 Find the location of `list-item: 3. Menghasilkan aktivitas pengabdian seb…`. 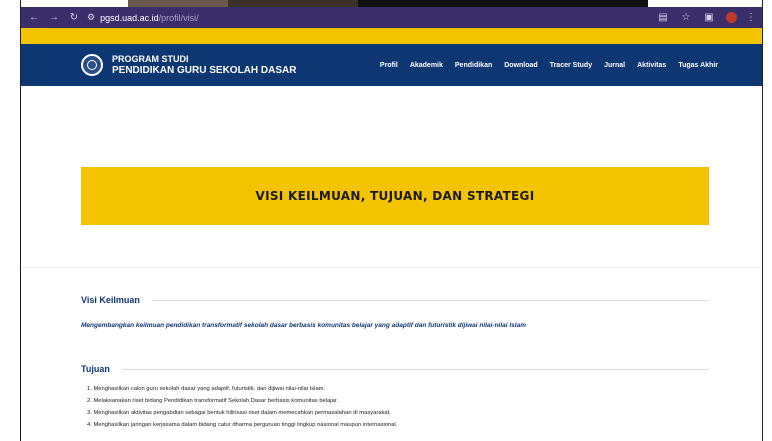

list-item: 3. Menghasilkan aktivitas pengabdian seb… is located at coordinates (239, 413).